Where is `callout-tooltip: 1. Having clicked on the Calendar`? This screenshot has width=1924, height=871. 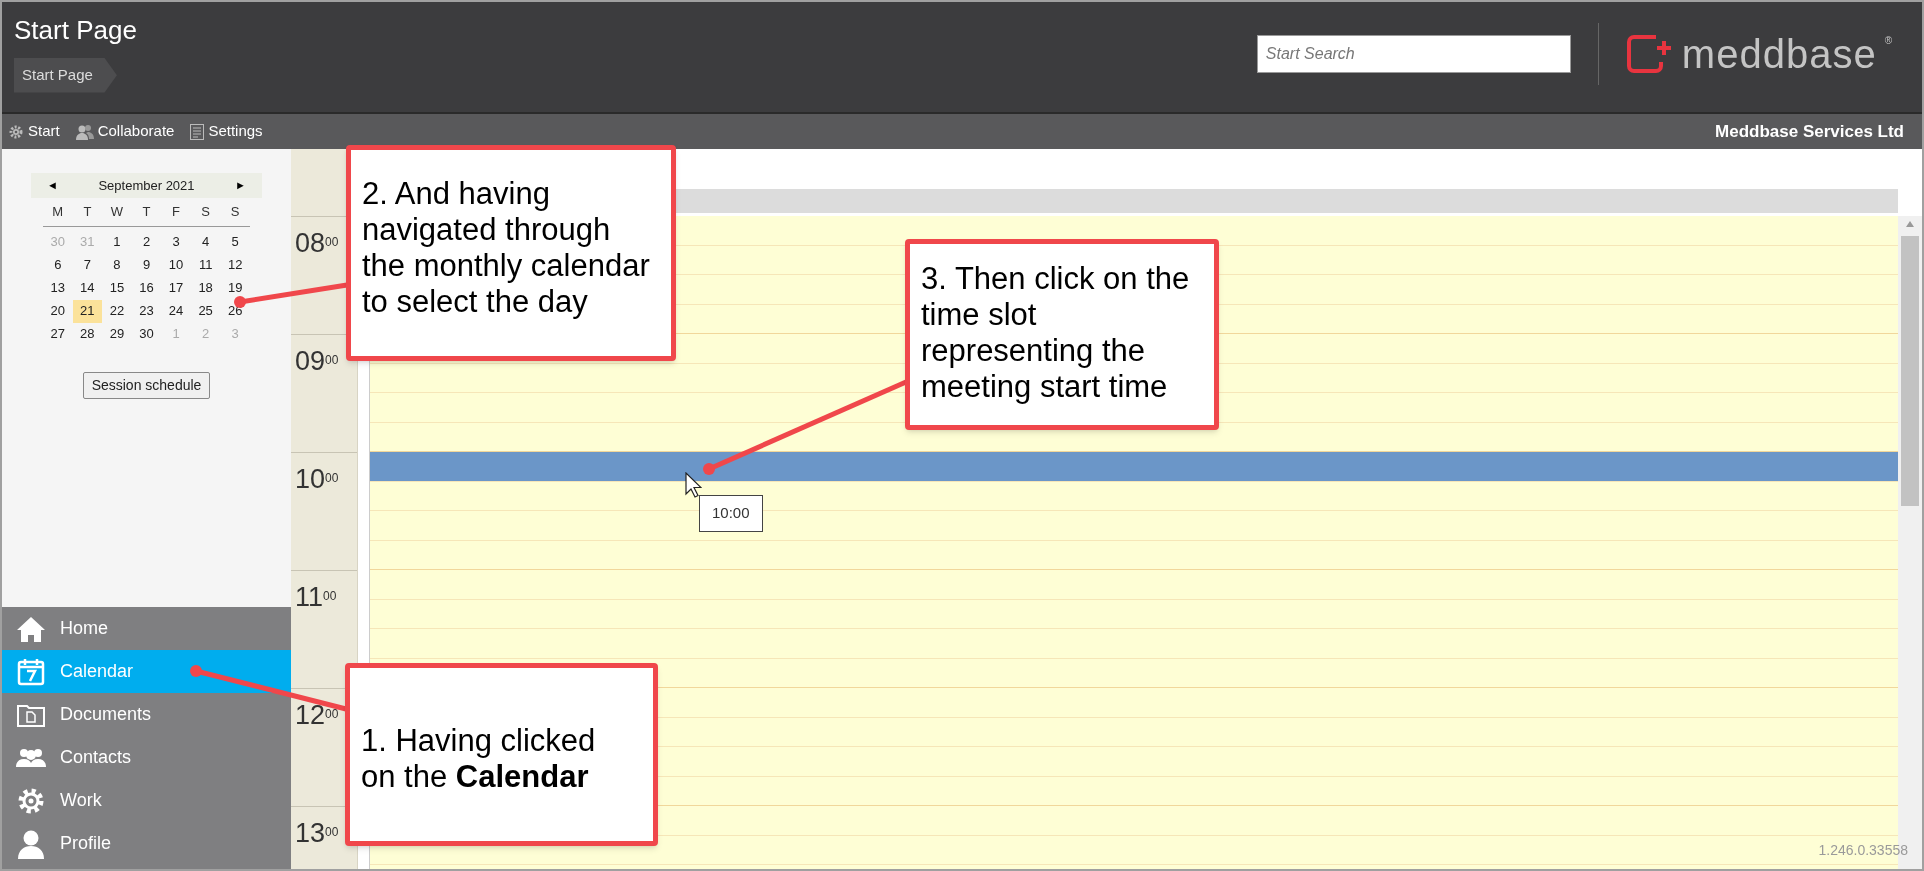 callout-tooltip: 1. Having clicked on the Calendar is located at coordinates (501, 754).